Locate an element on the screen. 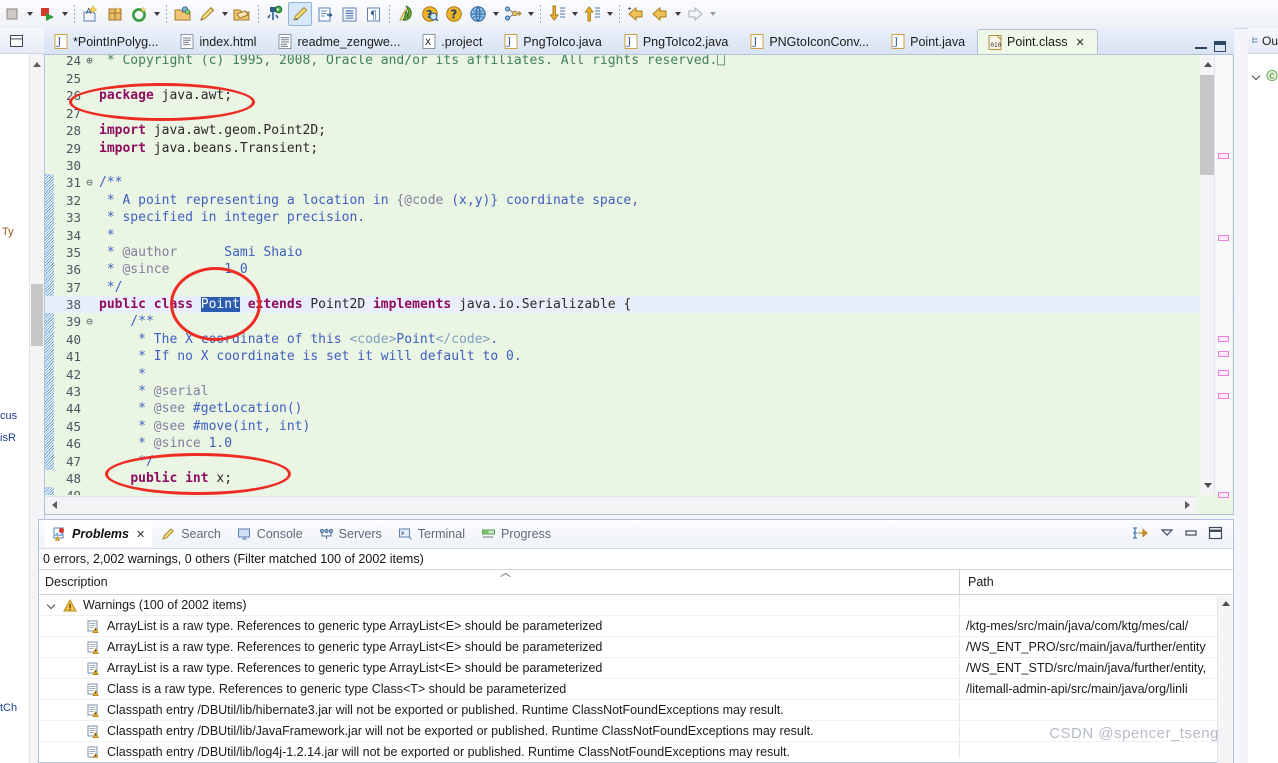 The height and width of the screenshot is (763, 1278). problems-vertical-scrollbar is located at coordinates (1225, 679).